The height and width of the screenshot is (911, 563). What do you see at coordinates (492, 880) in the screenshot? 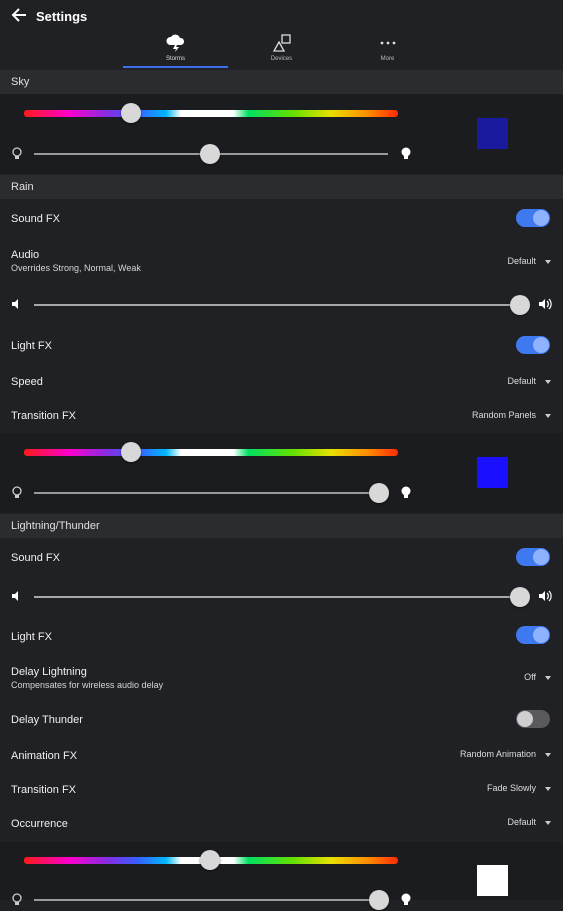
I see `lightning-color-swatch` at bounding box center [492, 880].